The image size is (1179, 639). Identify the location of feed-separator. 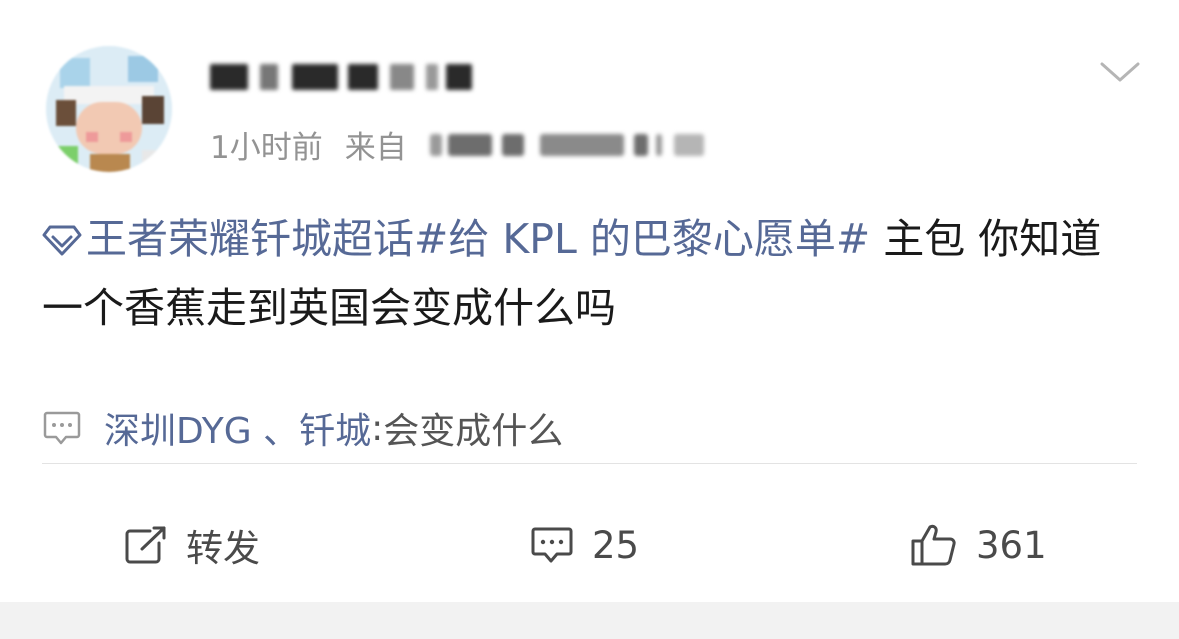
(589, 620).